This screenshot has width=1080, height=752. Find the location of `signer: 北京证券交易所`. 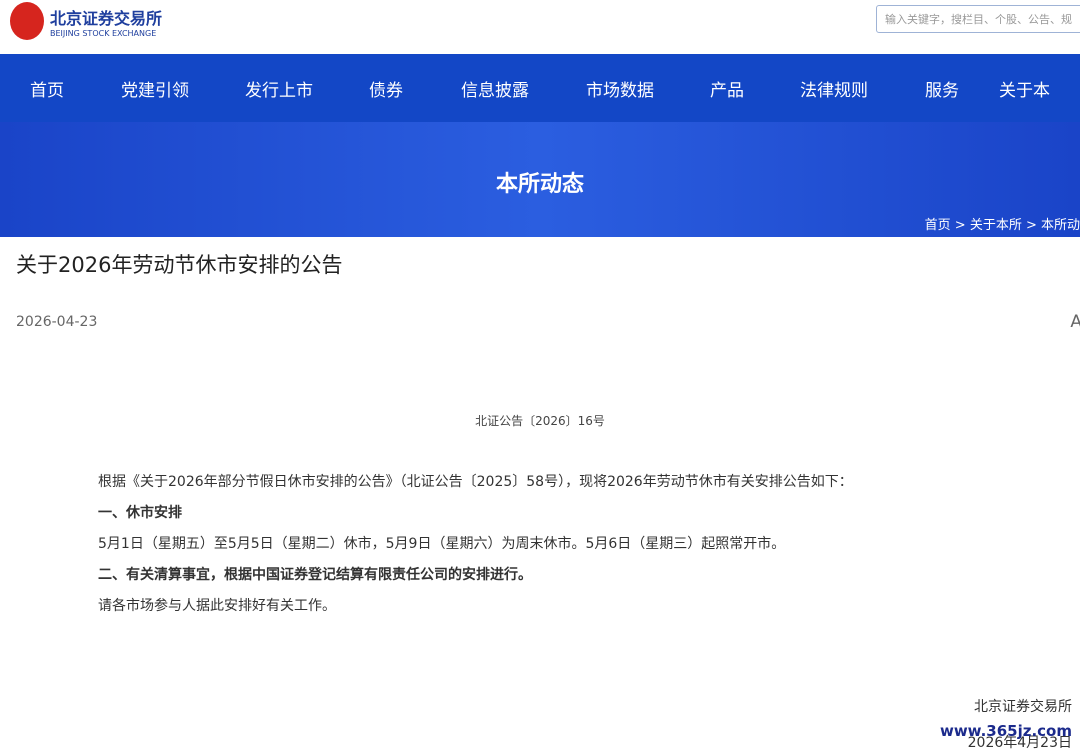

signer: 北京证券交易所 is located at coordinates (1023, 707).